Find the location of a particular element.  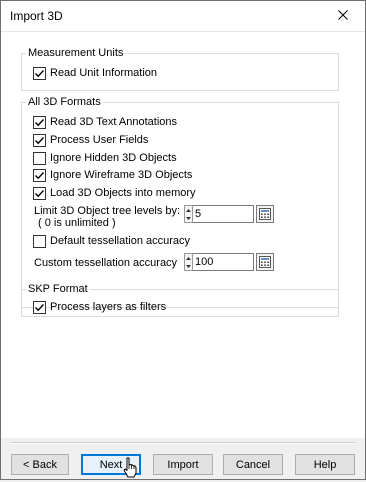

process-layers-as-filters-checkbox: Process layers as filters is located at coordinates (99, 307).